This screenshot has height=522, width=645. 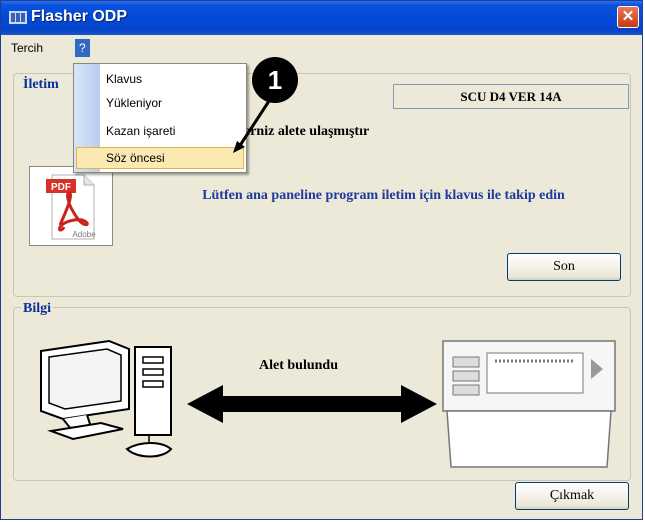 I want to click on callout-pointer, so click(x=252, y=126).